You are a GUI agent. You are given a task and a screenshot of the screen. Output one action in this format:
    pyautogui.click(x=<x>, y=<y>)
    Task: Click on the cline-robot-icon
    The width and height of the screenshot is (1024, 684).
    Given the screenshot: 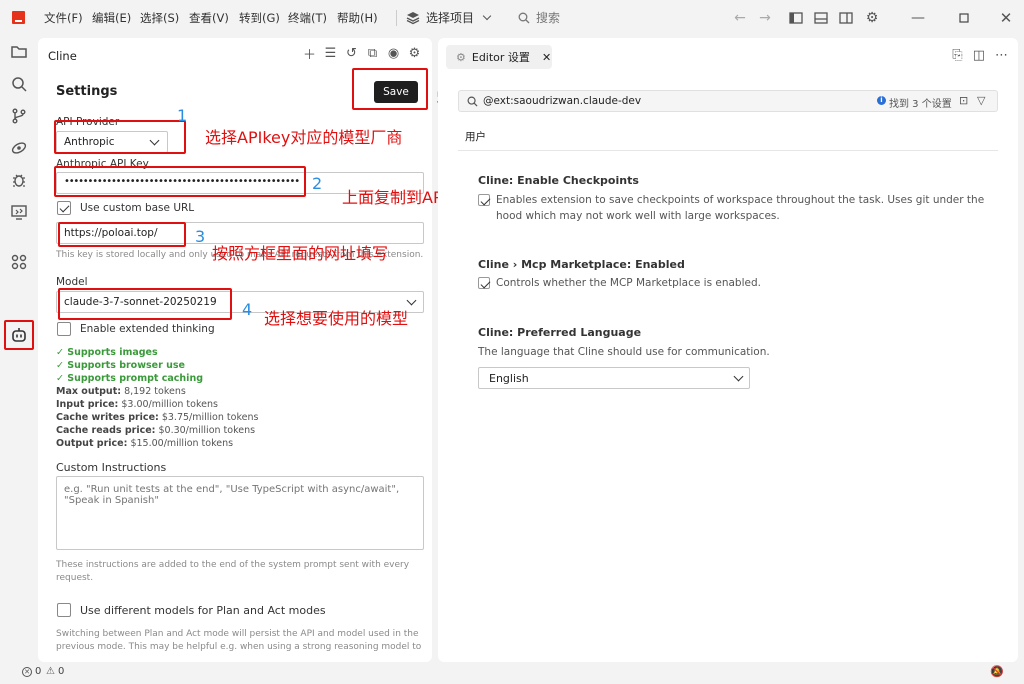 What is the action you would take?
    pyautogui.click(x=19, y=335)
    